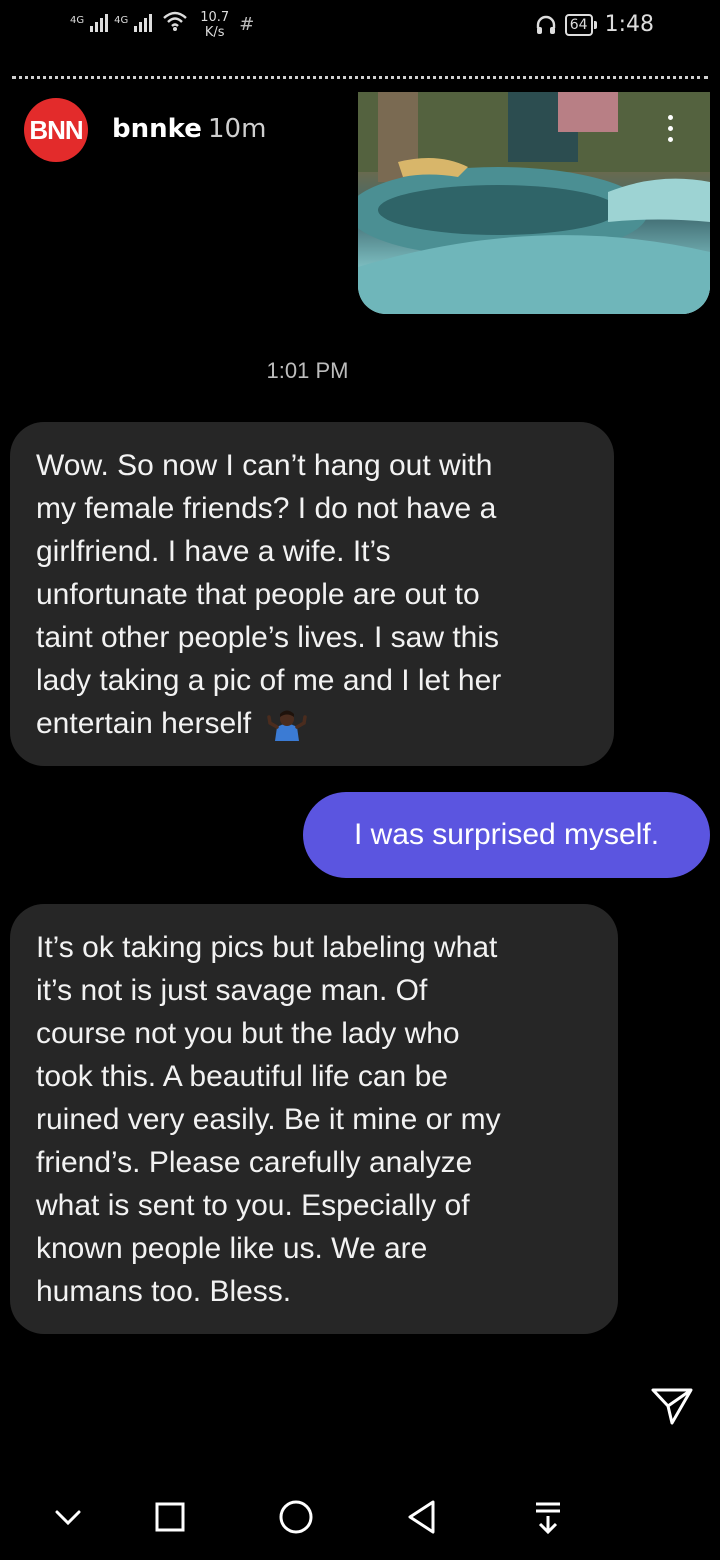 The width and height of the screenshot is (720, 1560). What do you see at coordinates (215, 17) in the screenshot?
I see `speed-value: 10.7` at bounding box center [215, 17].